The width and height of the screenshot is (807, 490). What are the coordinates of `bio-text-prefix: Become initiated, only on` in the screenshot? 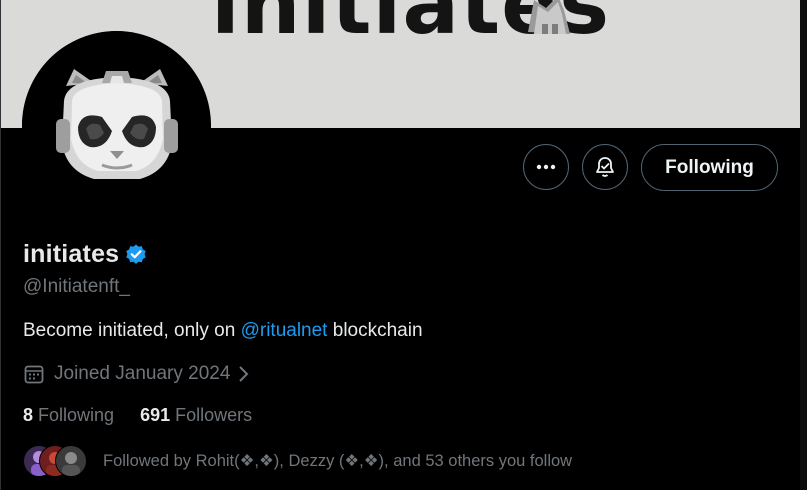 It's located at (132, 330).